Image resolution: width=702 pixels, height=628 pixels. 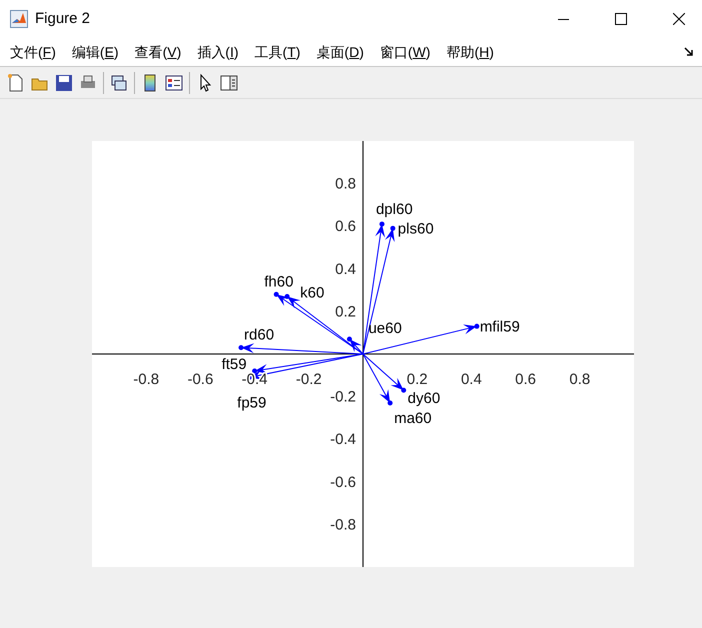 What do you see at coordinates (417, 379) in the screenshot?
I see `x-tick-label: 0.2` at bounding box center [417, 379].